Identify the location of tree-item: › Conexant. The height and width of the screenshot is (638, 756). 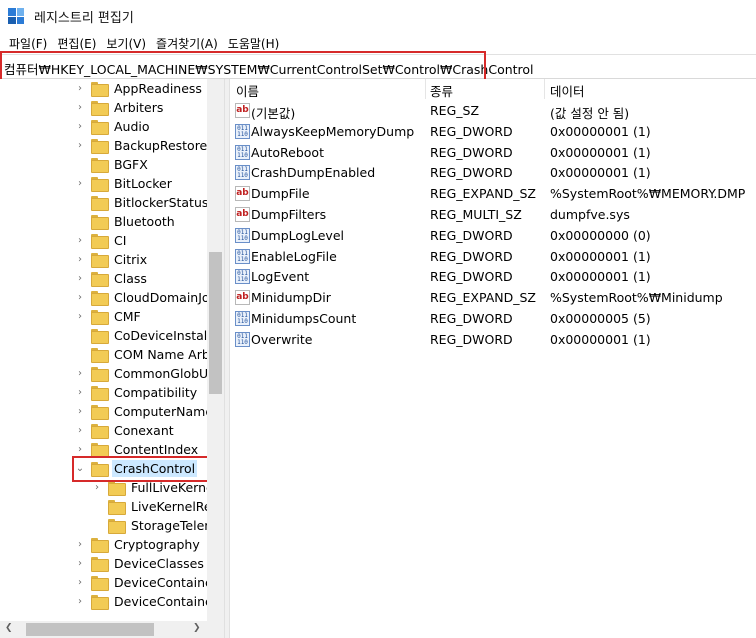
(125, 430).